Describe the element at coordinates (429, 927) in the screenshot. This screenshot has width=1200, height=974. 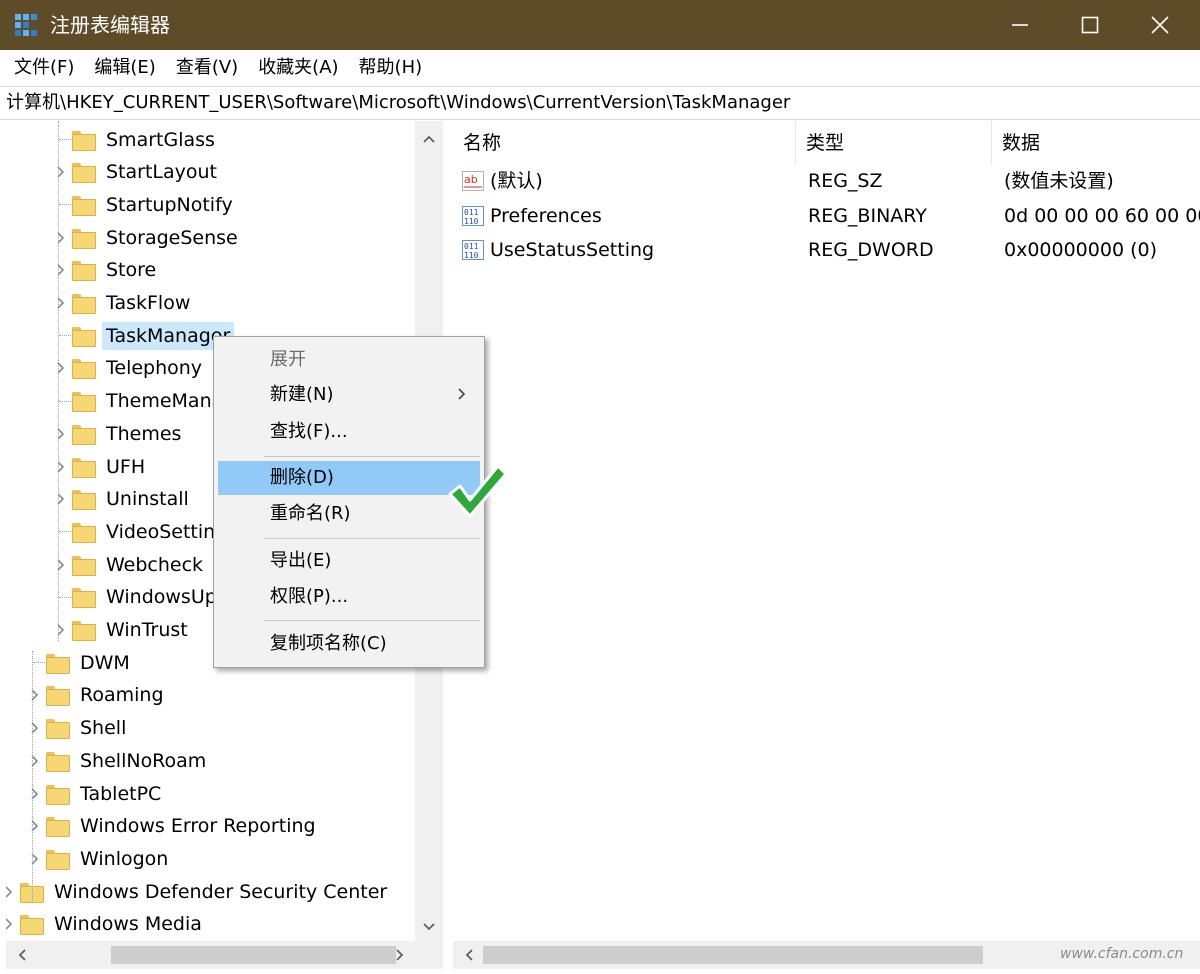
I see `scroll-down-icon` at that location.